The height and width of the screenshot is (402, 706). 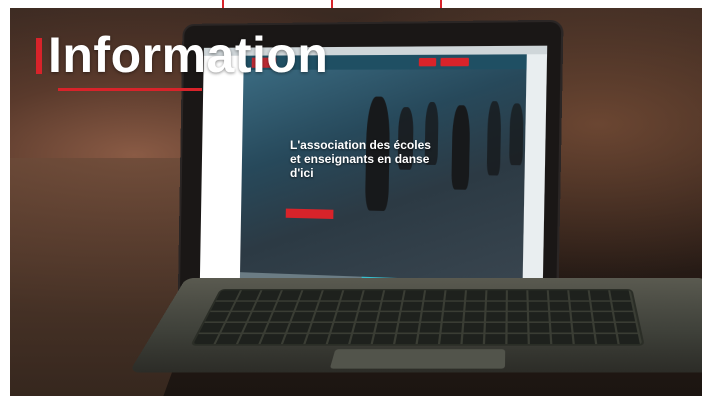 What do you see at coordinates (130, 89) in the screenshot?
I see `heading-underline` at bounding box center [130, 89].